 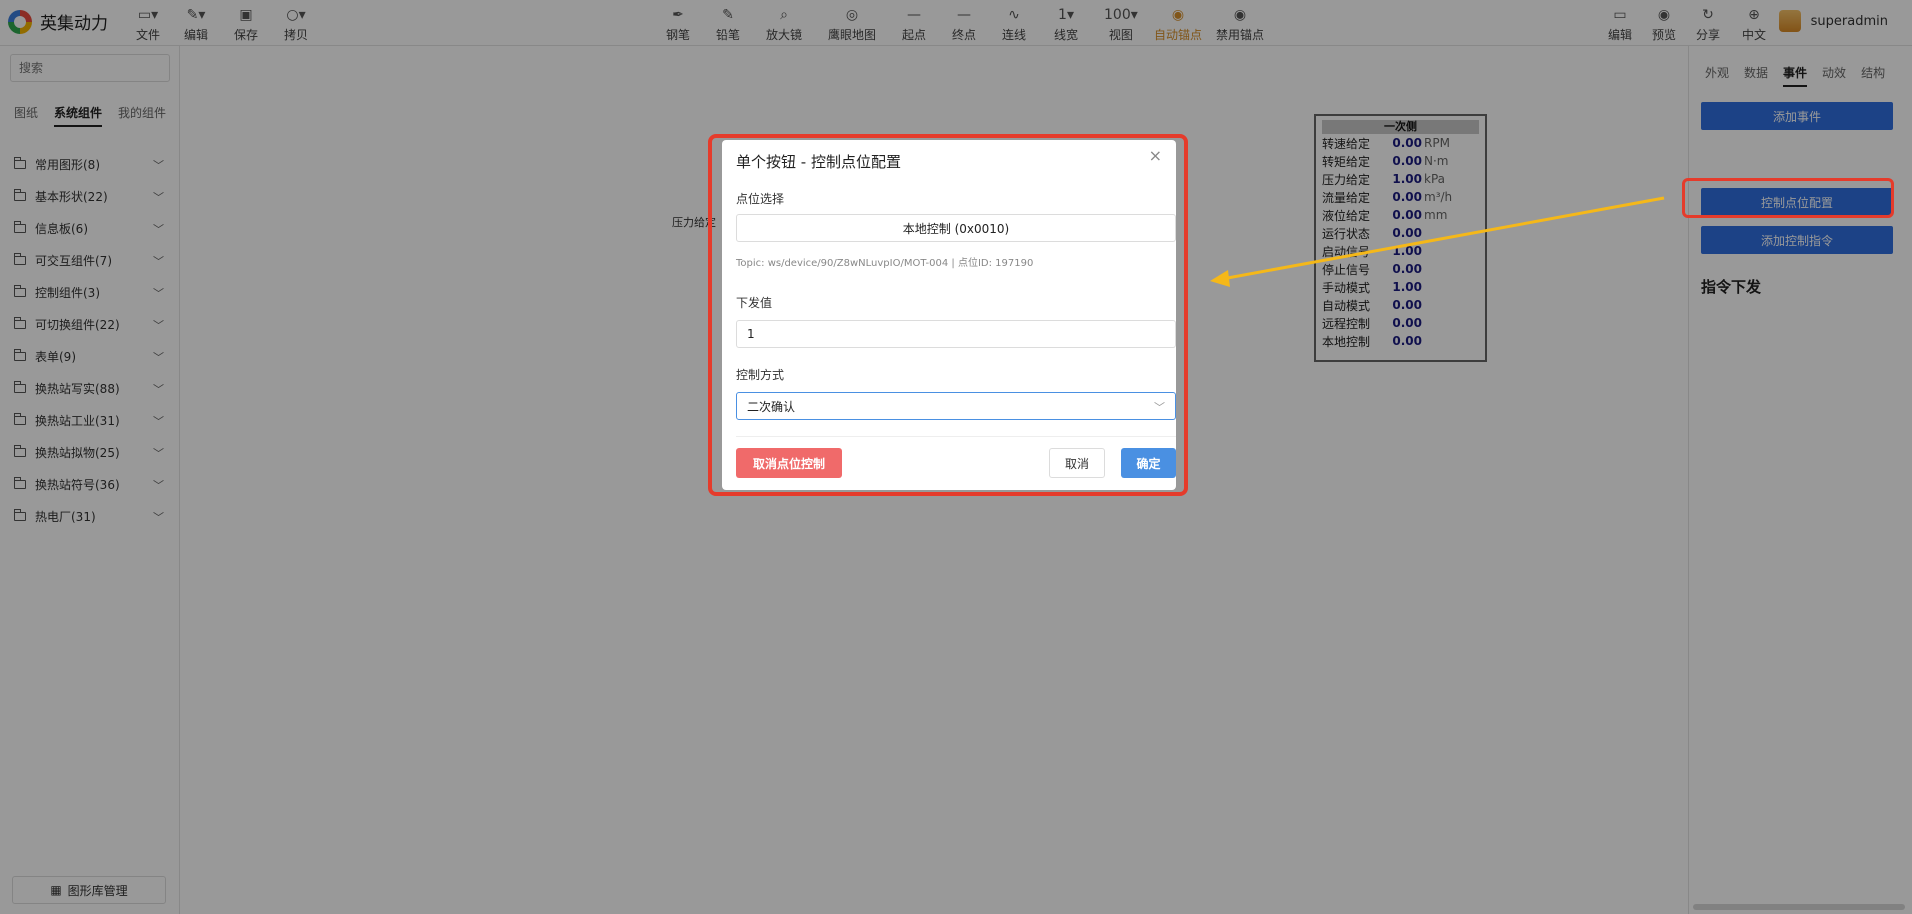 What do you see at coordinates (956, 228) in the screenshot?
I see `point-select-field: 本地控制 (0x0010)` at bounding box center [956, 228].